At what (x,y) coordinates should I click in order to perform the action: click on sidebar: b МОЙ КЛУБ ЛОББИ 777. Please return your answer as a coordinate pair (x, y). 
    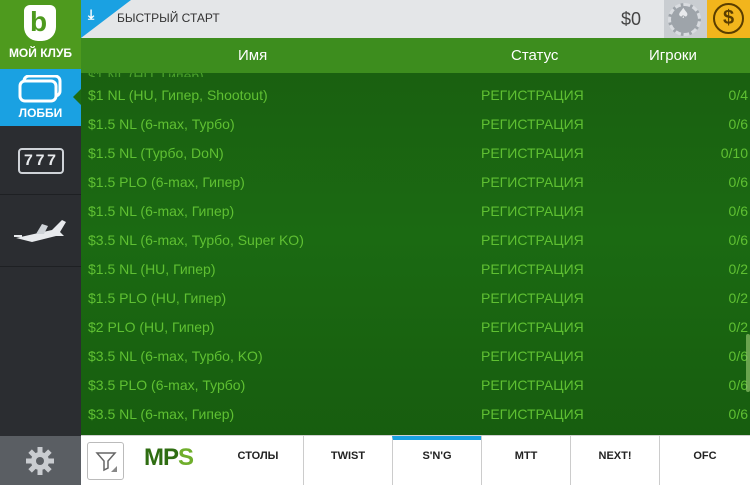
    Looking at the image, I should click on (40, 242).